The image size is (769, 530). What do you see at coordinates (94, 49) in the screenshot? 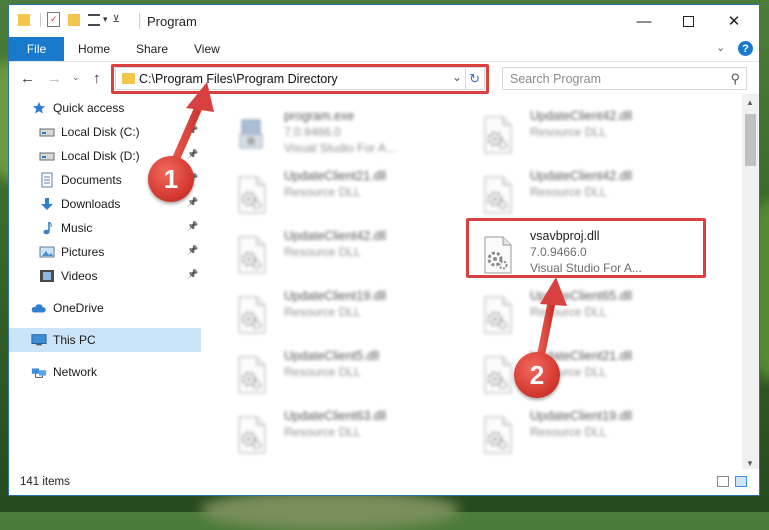
I see `tab-home: Home` at bounding box center [94, 49].